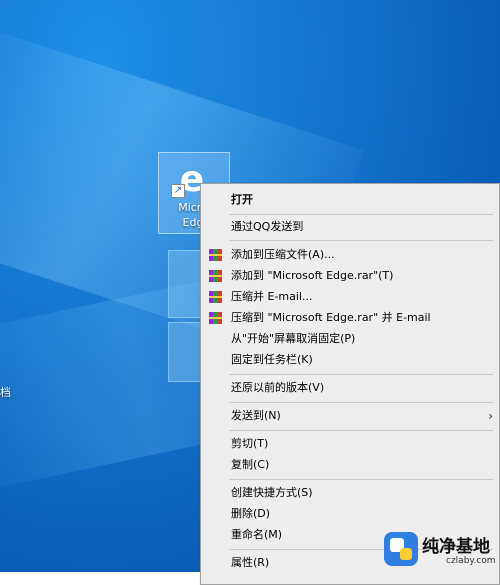 Image resolution: width=500 pixels, height=585 pixels. What do you see at coordinates (350, 200) in the screenshot?
I see `menu-item-open: 打开` at bounding box center [350, 200].